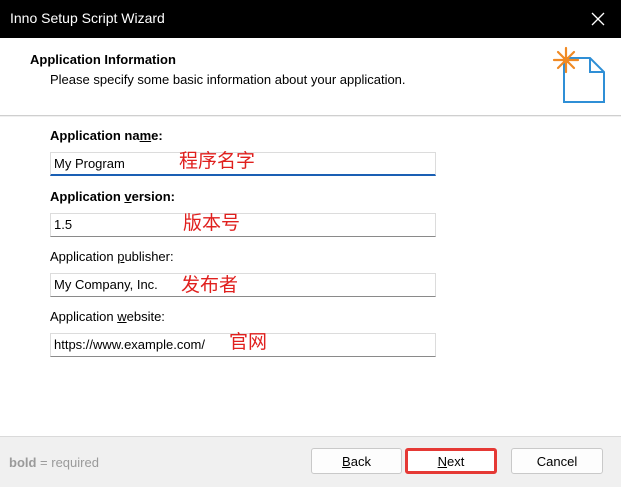  What do you see at coordinates (243, 285) in the screenshot?
I see `app-publisher-input: My Company, Inc.` at bounding box center [243, 285].